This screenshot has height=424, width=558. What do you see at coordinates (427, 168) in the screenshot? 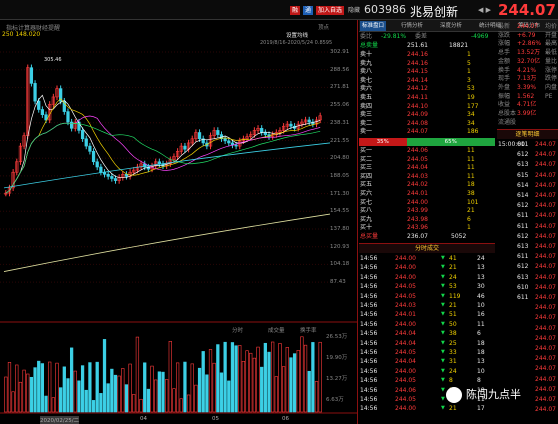
I see `bid-row: 买三 244.04 11` at bounding box center [427, 168].